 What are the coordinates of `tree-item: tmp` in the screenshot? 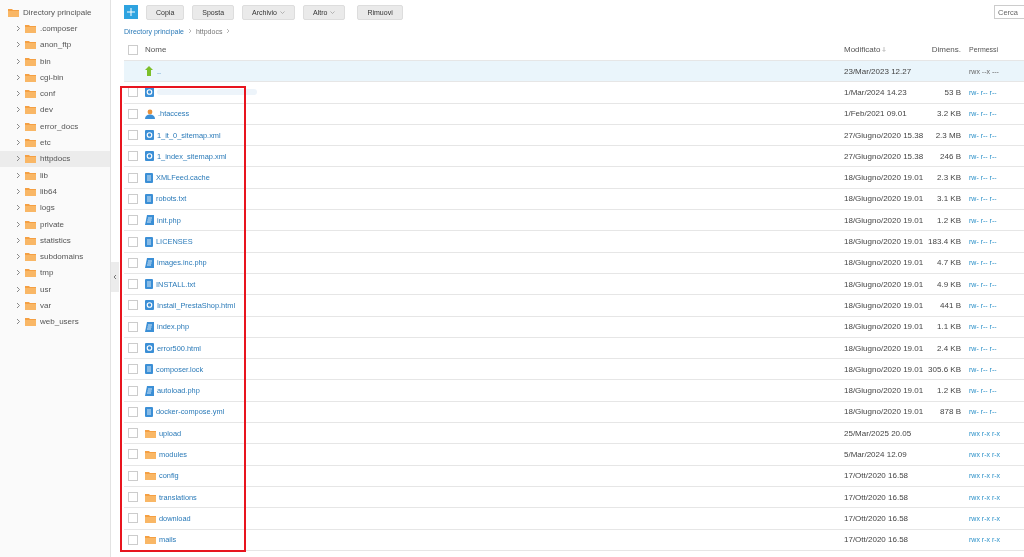 It's located at (55, 273).